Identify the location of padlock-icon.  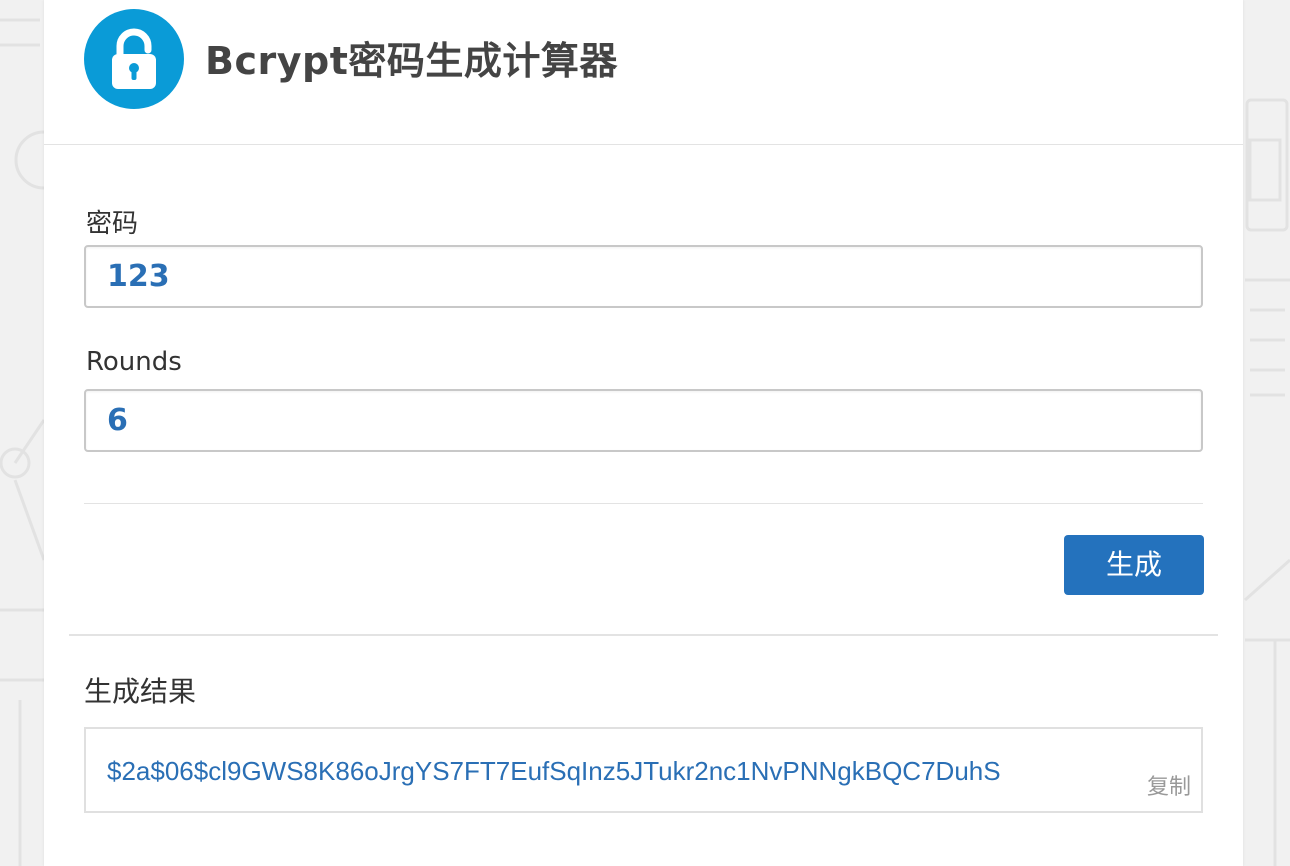
(134, 58).